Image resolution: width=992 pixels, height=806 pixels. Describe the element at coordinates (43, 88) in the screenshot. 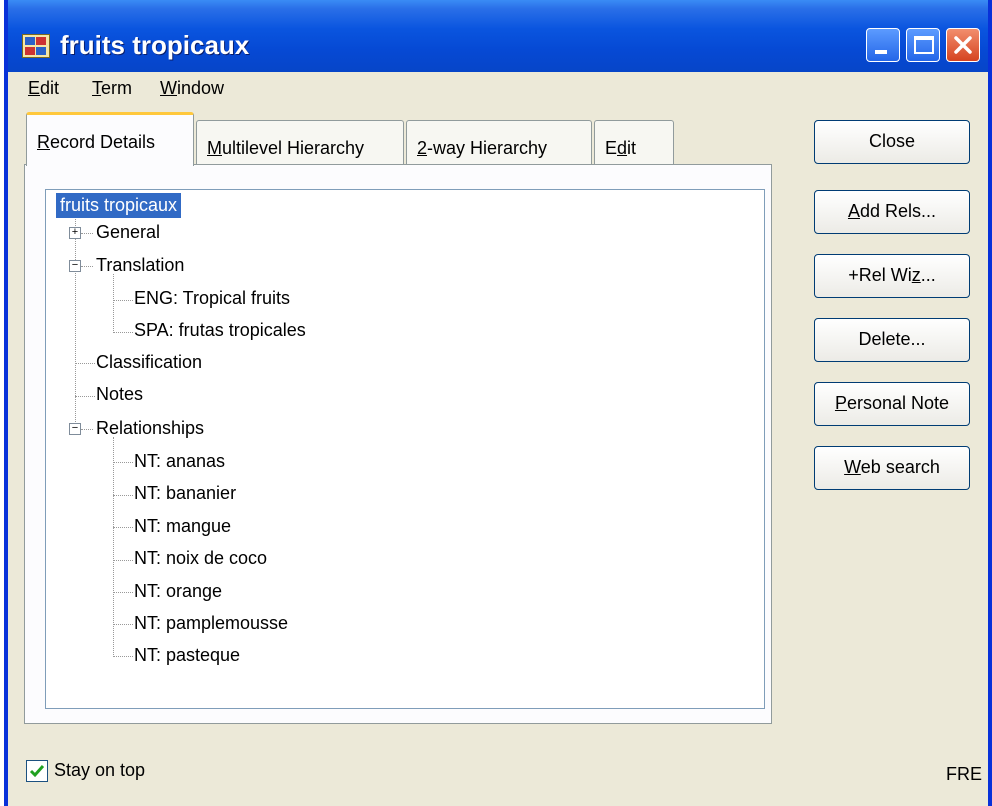

I see `menu-edit: Edit` at that location.